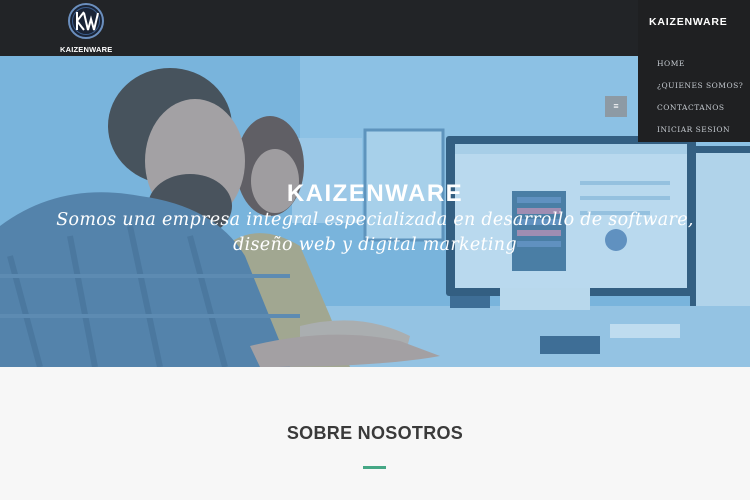 The height and width of the screenshot is (500, 750). I want to click on logo-text: KAIZENWARE, so click(86, 49).